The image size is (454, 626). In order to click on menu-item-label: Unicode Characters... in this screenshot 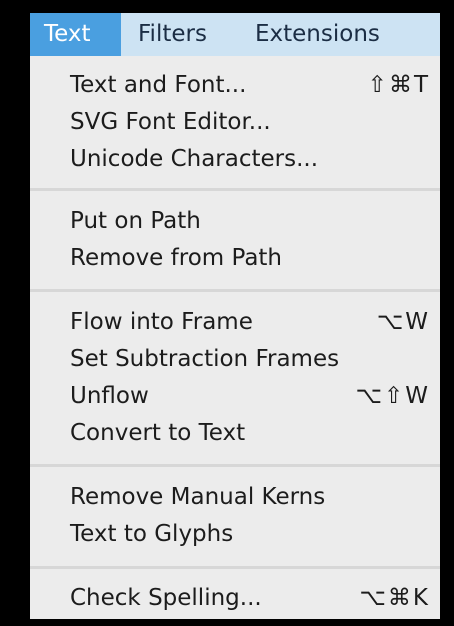, I will do `click(194, 159)`.